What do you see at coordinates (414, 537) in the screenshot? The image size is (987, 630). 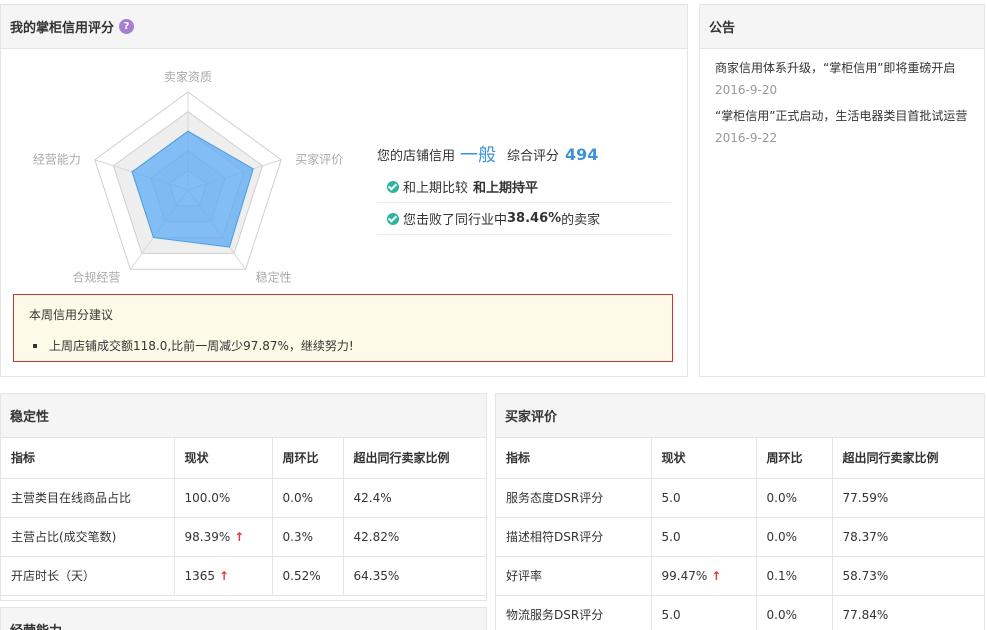 I see `metric-ratio: 42.82%` at bounding box center [414, 537].